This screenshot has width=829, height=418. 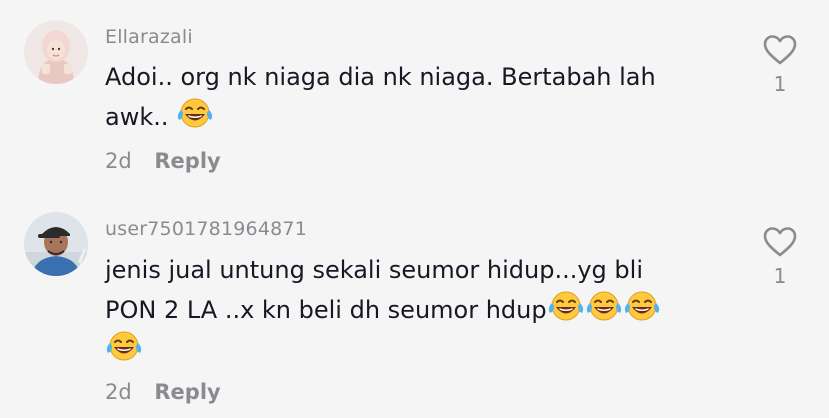 I want to click on comment-text-line, so click(x=425, y=350).